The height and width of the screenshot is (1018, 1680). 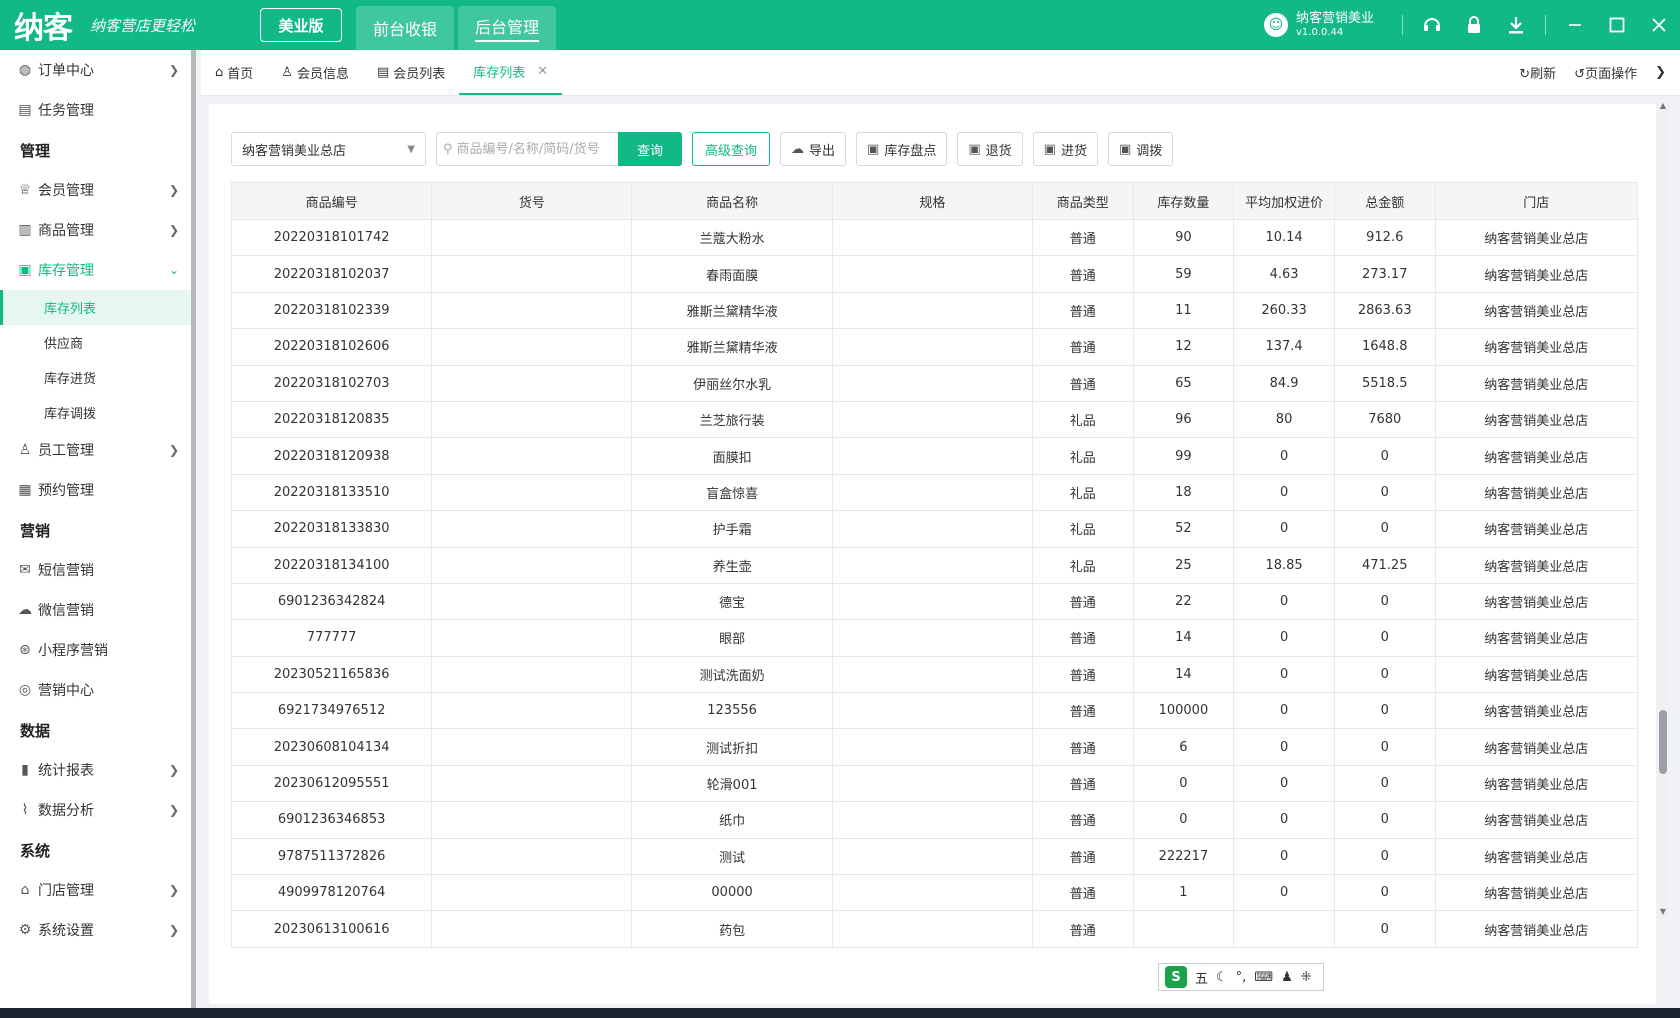 What do you see at coordinates (934, 492) in the screenshot?
I see `table-row: 20220318133510 盲盒惊喜 礼品 18 0 0 纳客营销美业总店` at bounding box center [934, 492].